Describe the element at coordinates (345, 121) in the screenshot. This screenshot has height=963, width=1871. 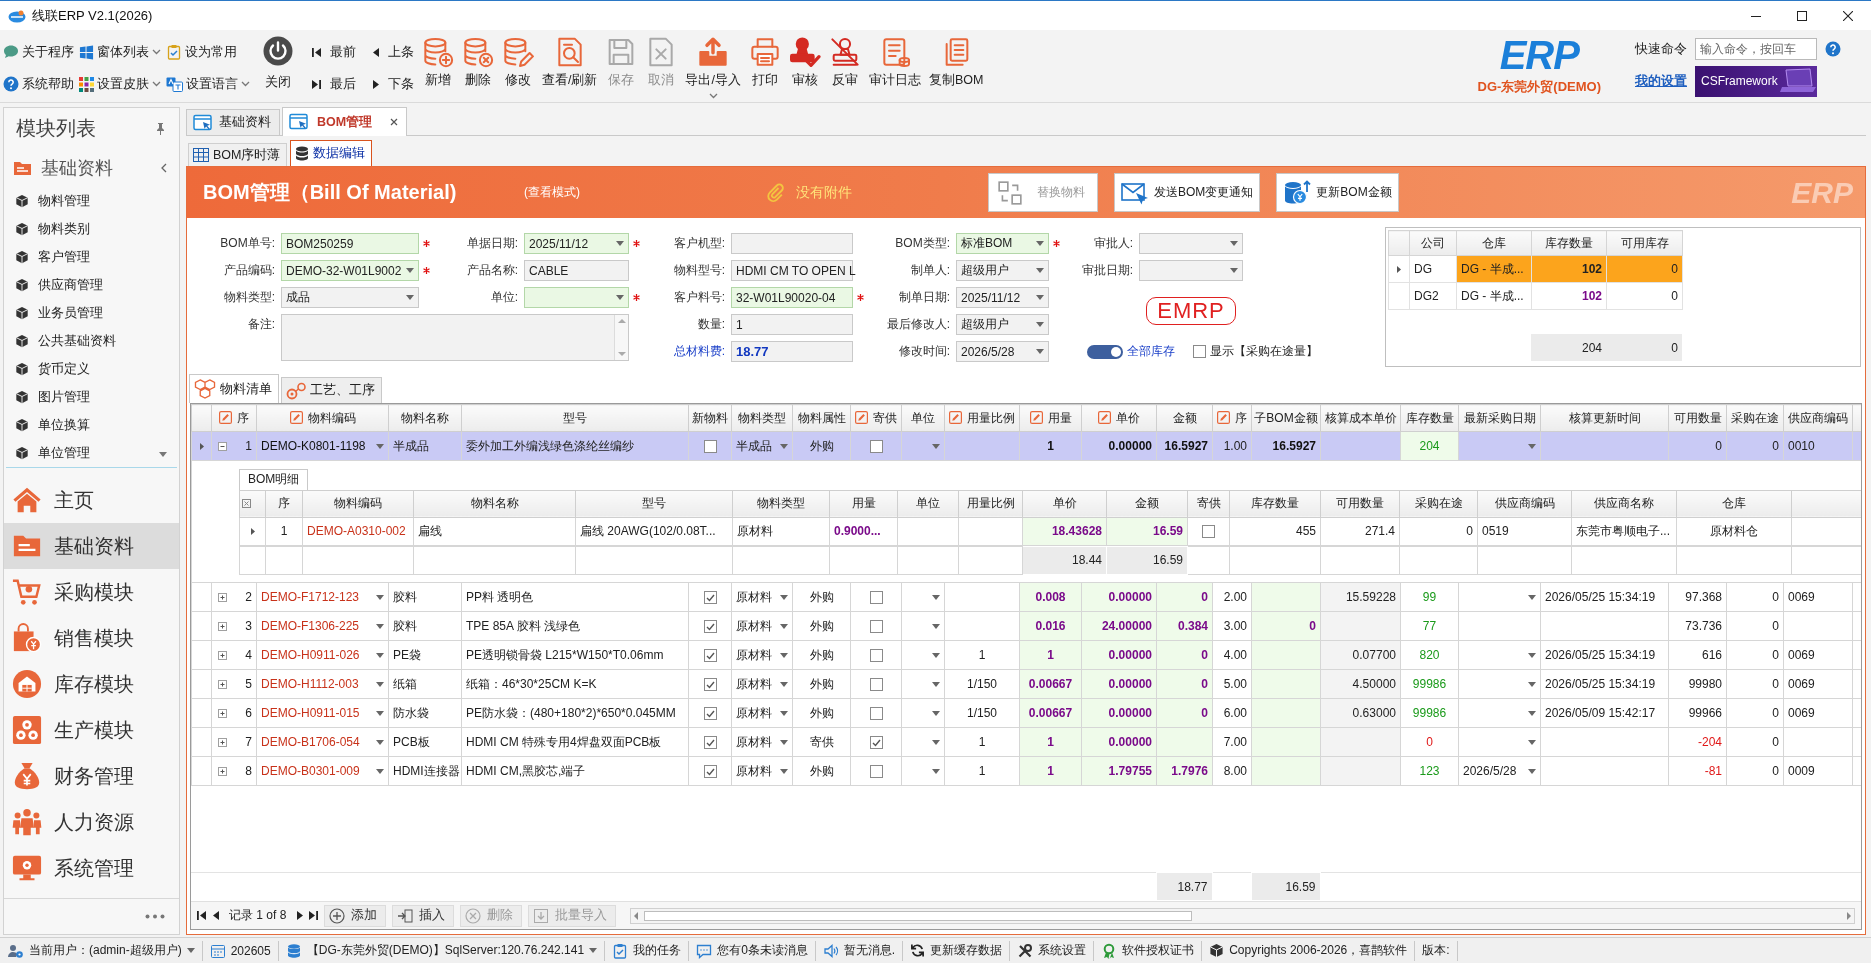
I see `tab: BOM管理` at that location.